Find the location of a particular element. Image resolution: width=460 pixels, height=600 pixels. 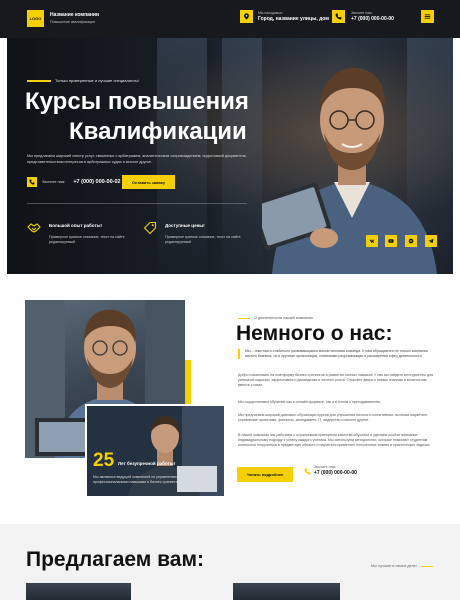

experience-label: Лет безупречной работы! is located at coordinates (147, 463).